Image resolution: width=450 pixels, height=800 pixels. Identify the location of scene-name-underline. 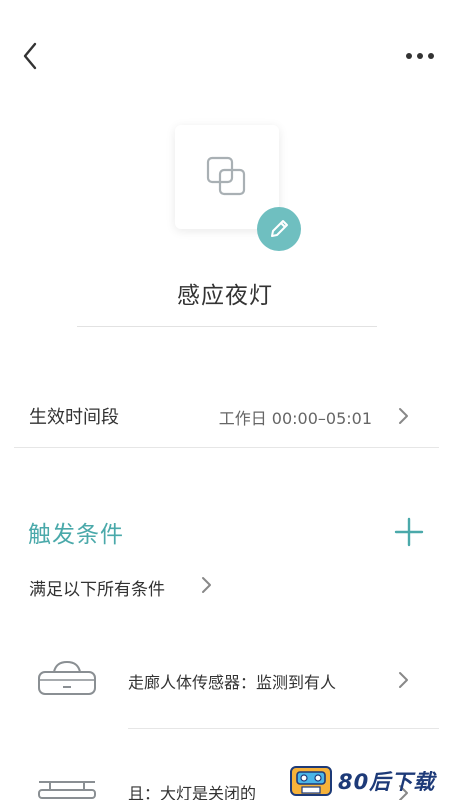
(227, 326).